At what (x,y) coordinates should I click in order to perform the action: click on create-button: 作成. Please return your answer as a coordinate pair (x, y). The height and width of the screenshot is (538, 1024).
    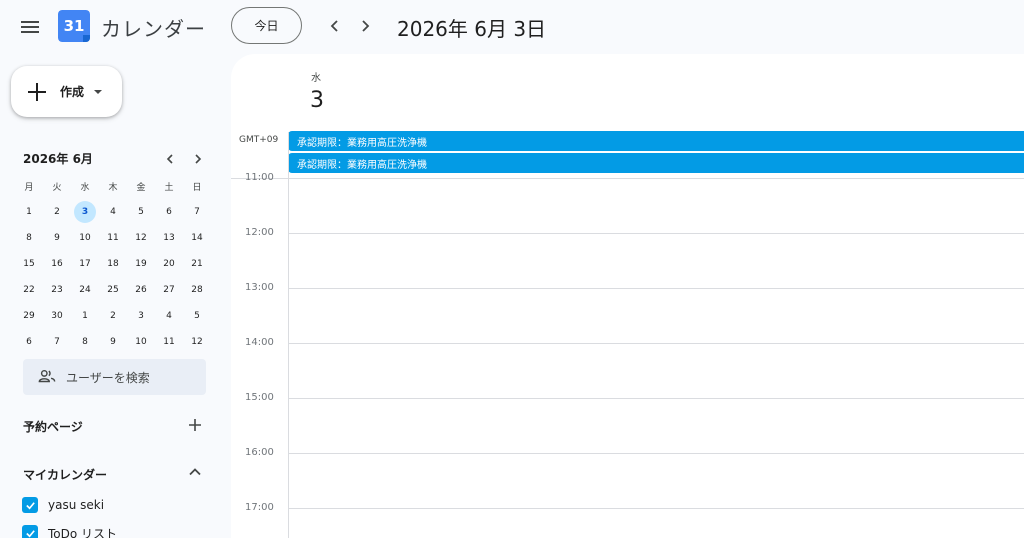
    Looking at the image, I should click on (66, 91).